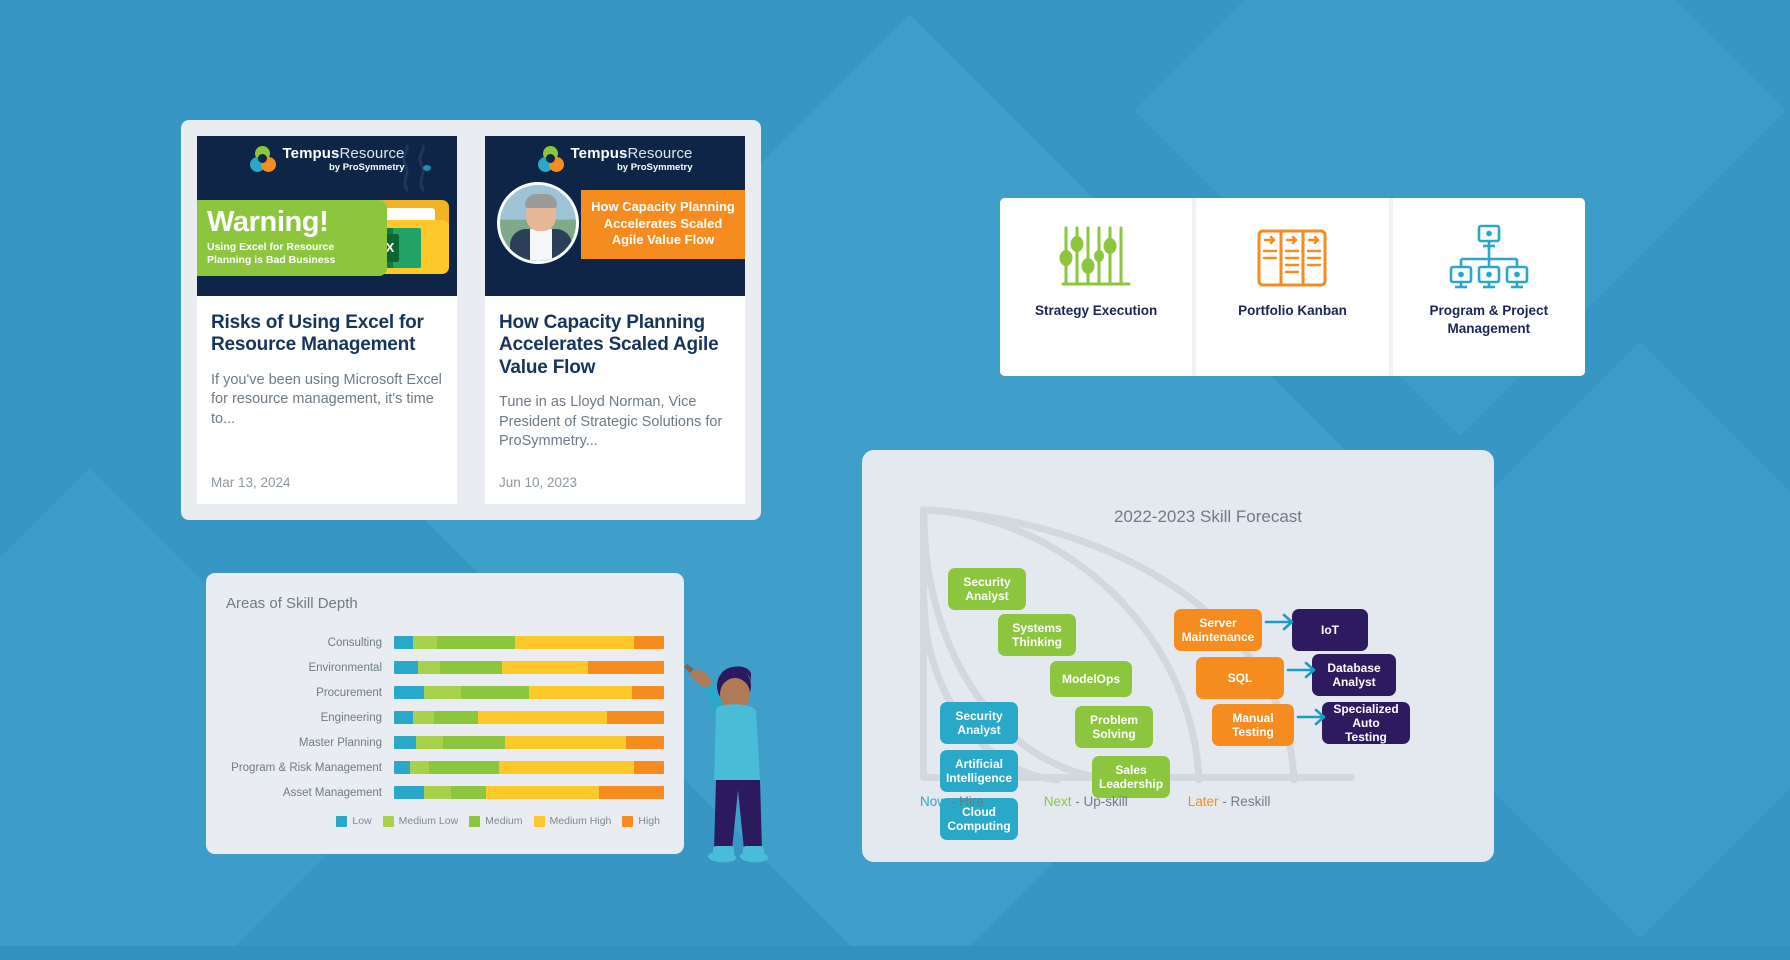  What do you see at coordinates (1099, 801) in the screenshot?
I see `forecast-column-suffix: - Up-skill` at bounding box center [1099, 801].